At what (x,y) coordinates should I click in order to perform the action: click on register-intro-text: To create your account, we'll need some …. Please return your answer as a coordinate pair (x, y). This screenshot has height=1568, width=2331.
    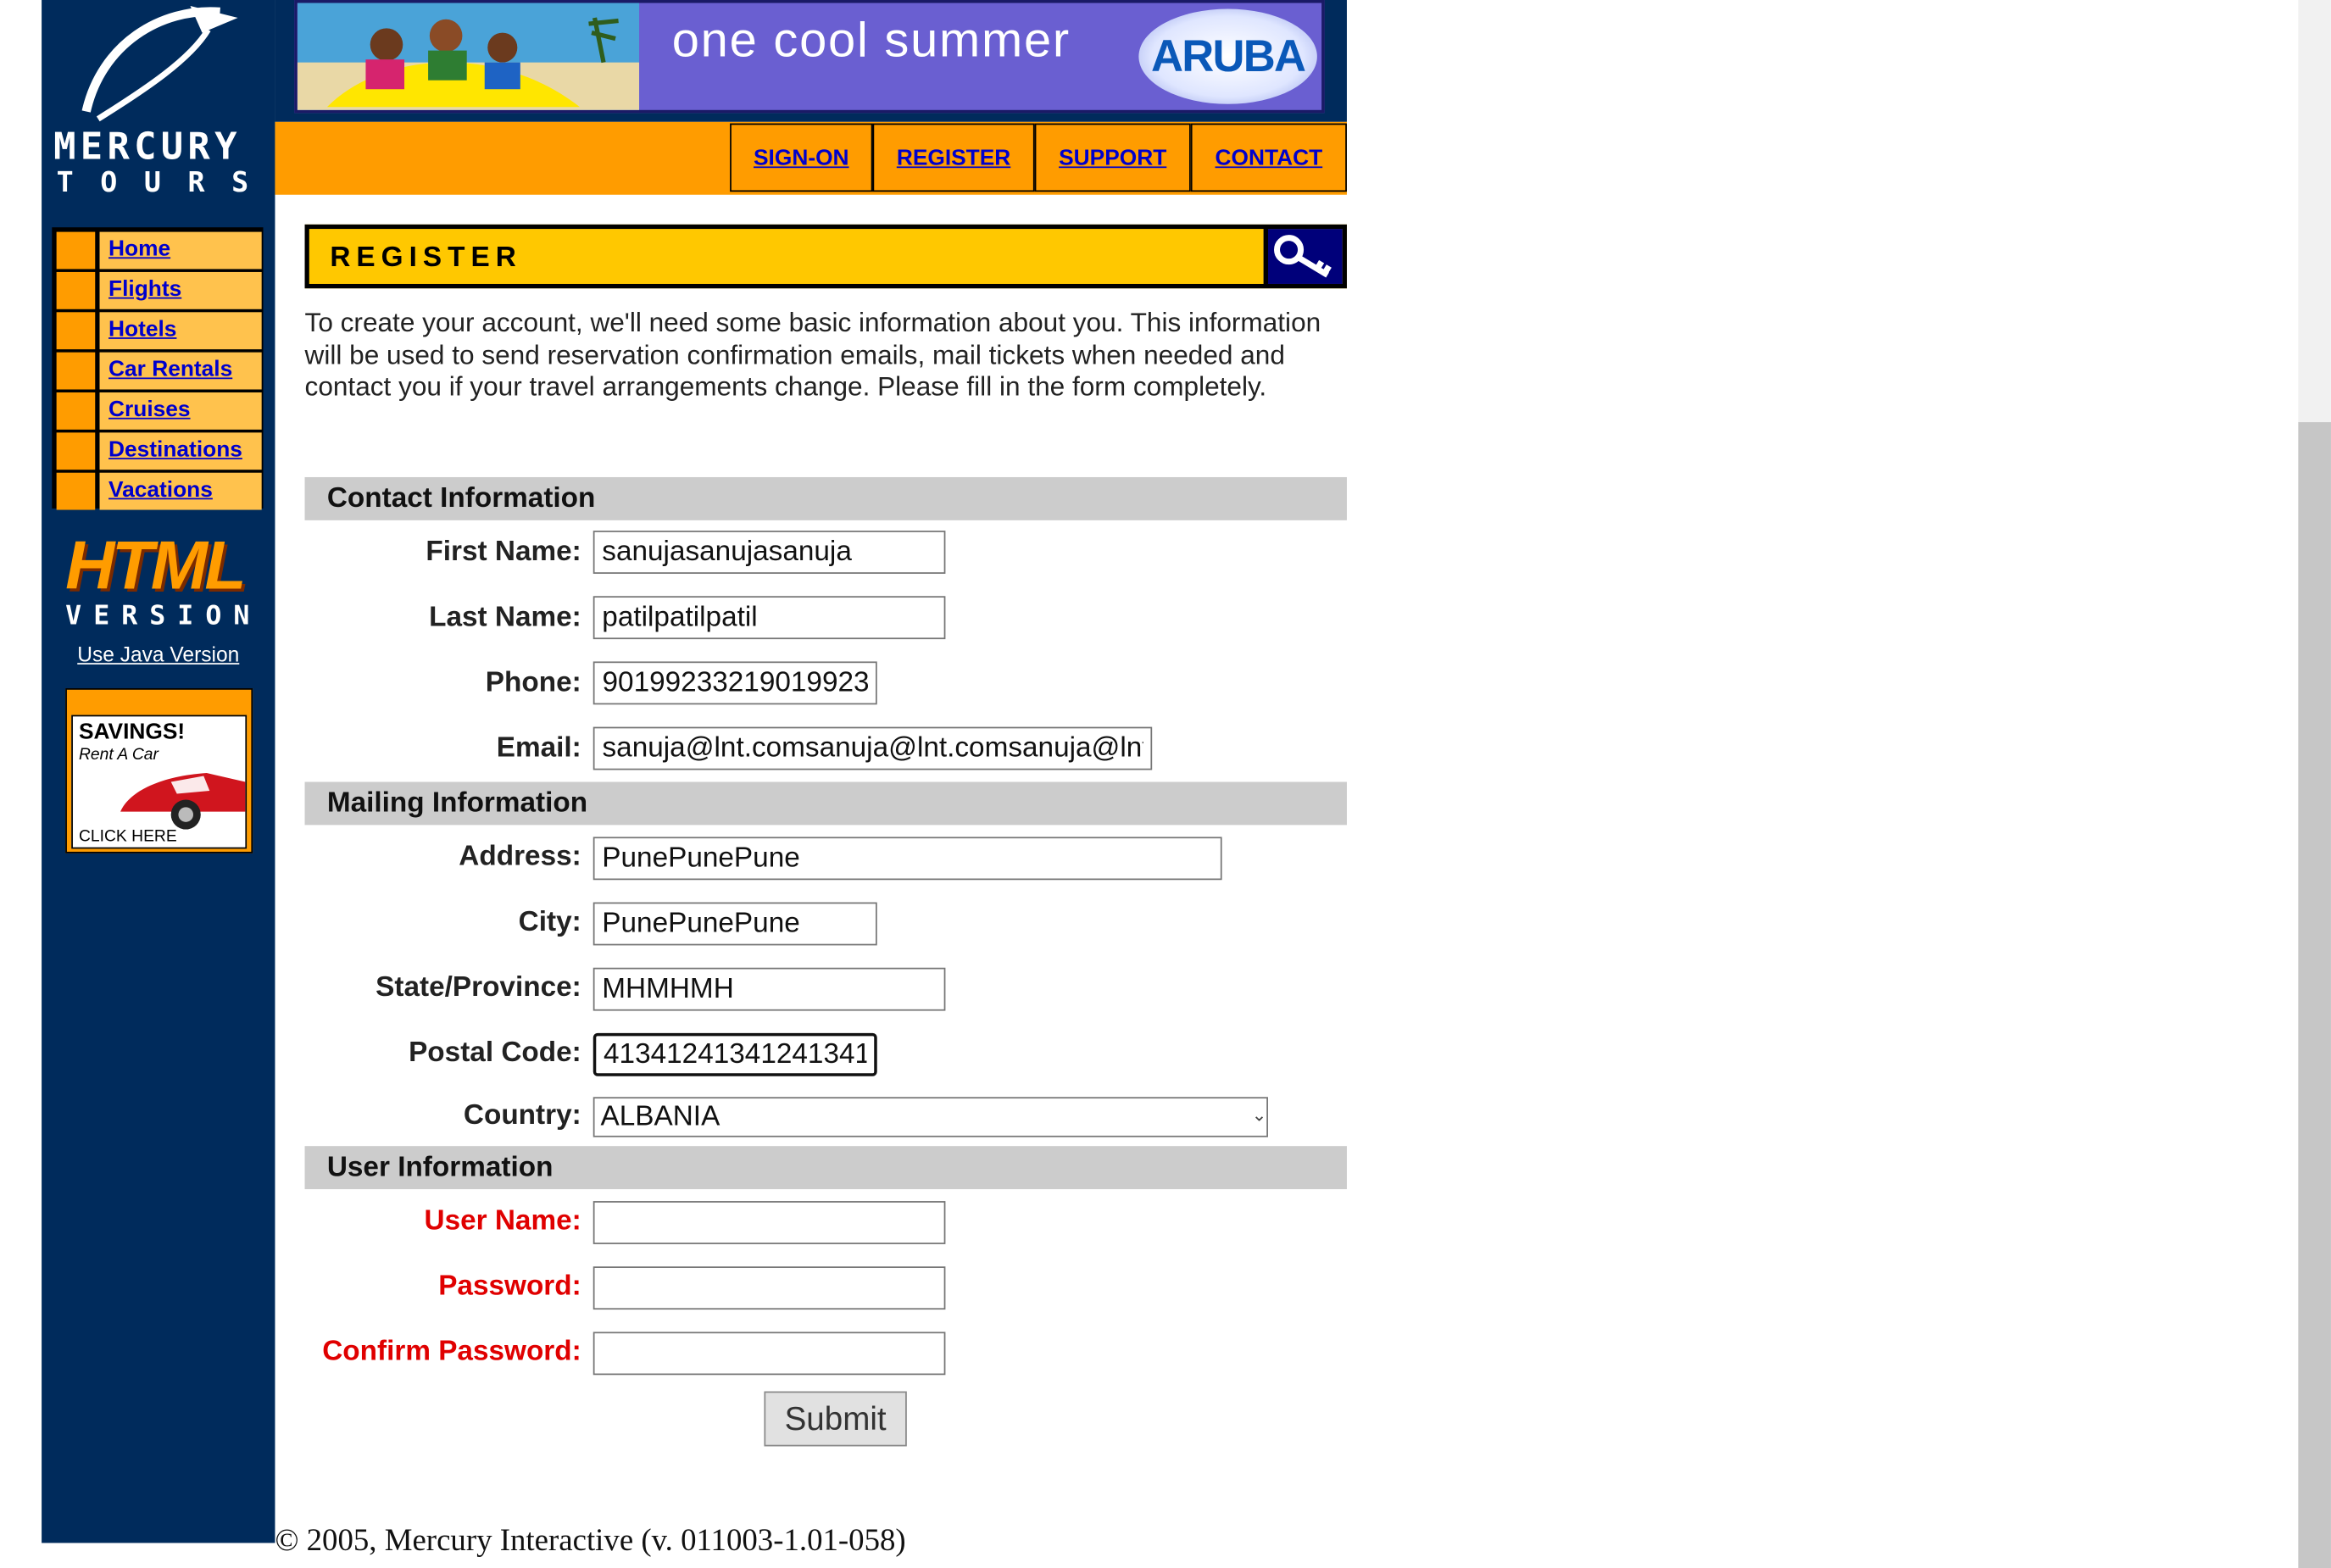
    Looking at the image, I should click on (812, 355).